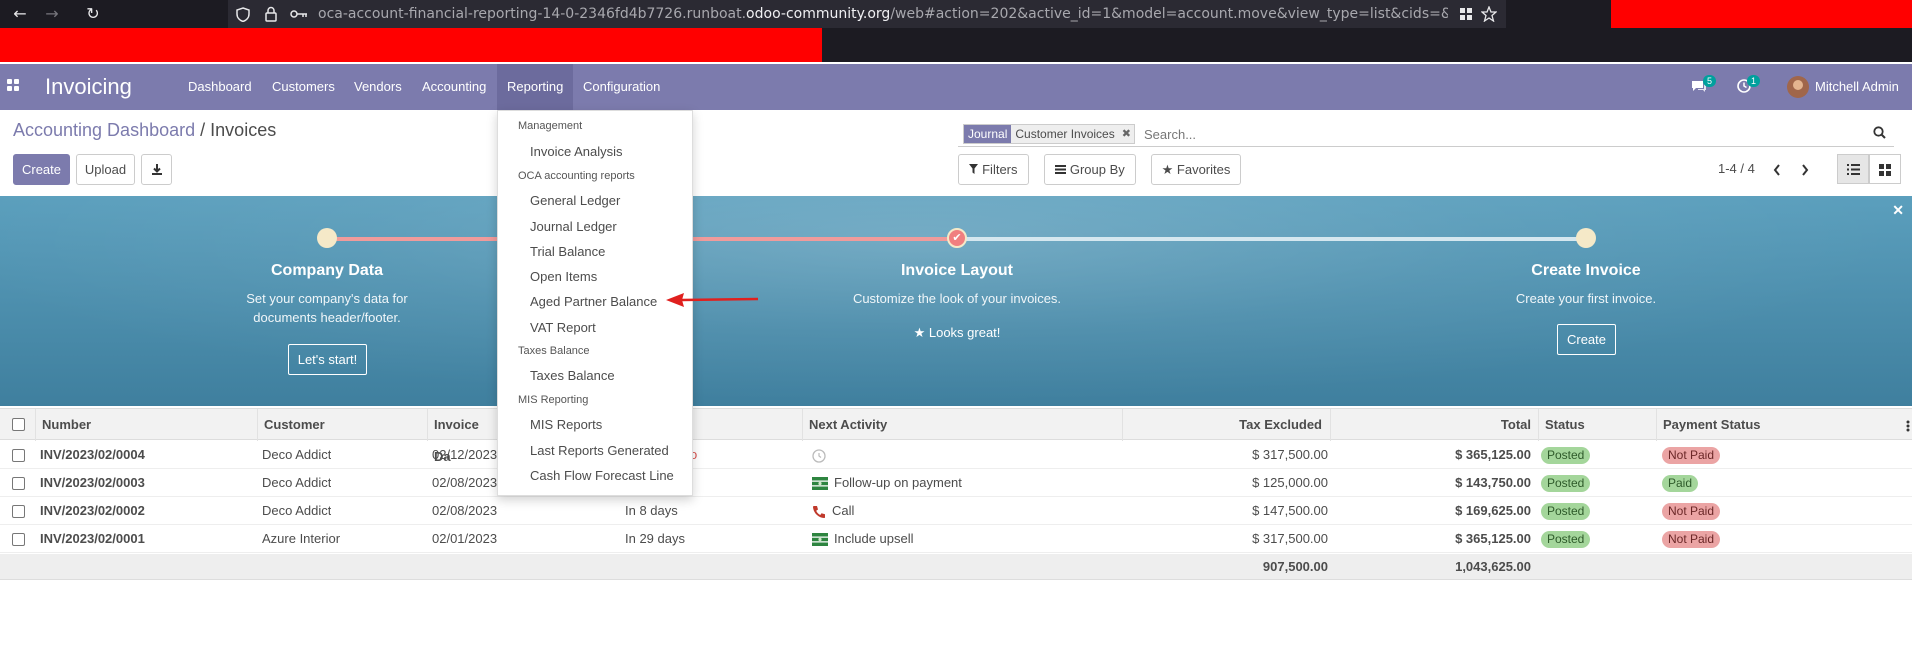 The width and height of the screenshot is (1912, 651). Describe the element at coordinates (993, 169) in the screenshot. I see `filters-button: Filters` at that location.